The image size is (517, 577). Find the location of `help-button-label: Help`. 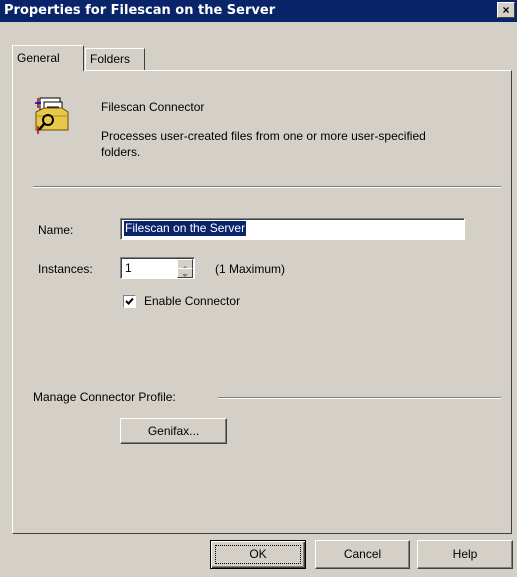

help-button-label: Help is located at coordinates (465, 554).